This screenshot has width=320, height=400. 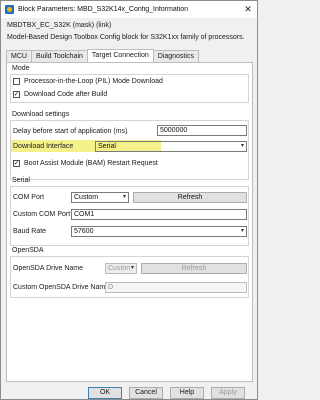 What do you see at coordinates (159, 231) in the screenshot?
I see `baud-rate-select: 57600 ▾` at bounding box center [159, 231].